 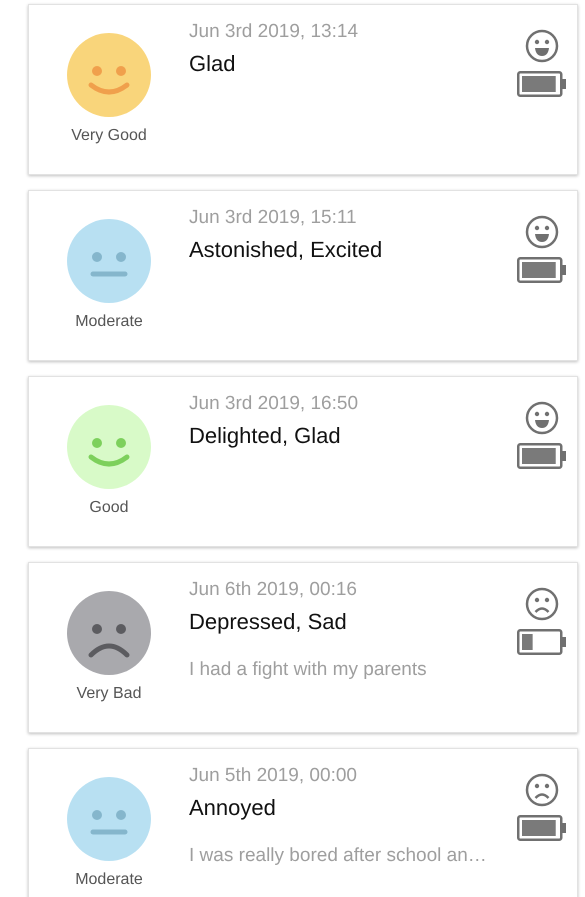 What do you see at coordinates (273, 590) in the screenshot?
I see `entry-date: Jun 6th 2019, 00:16` at bounding box center [273, 590].